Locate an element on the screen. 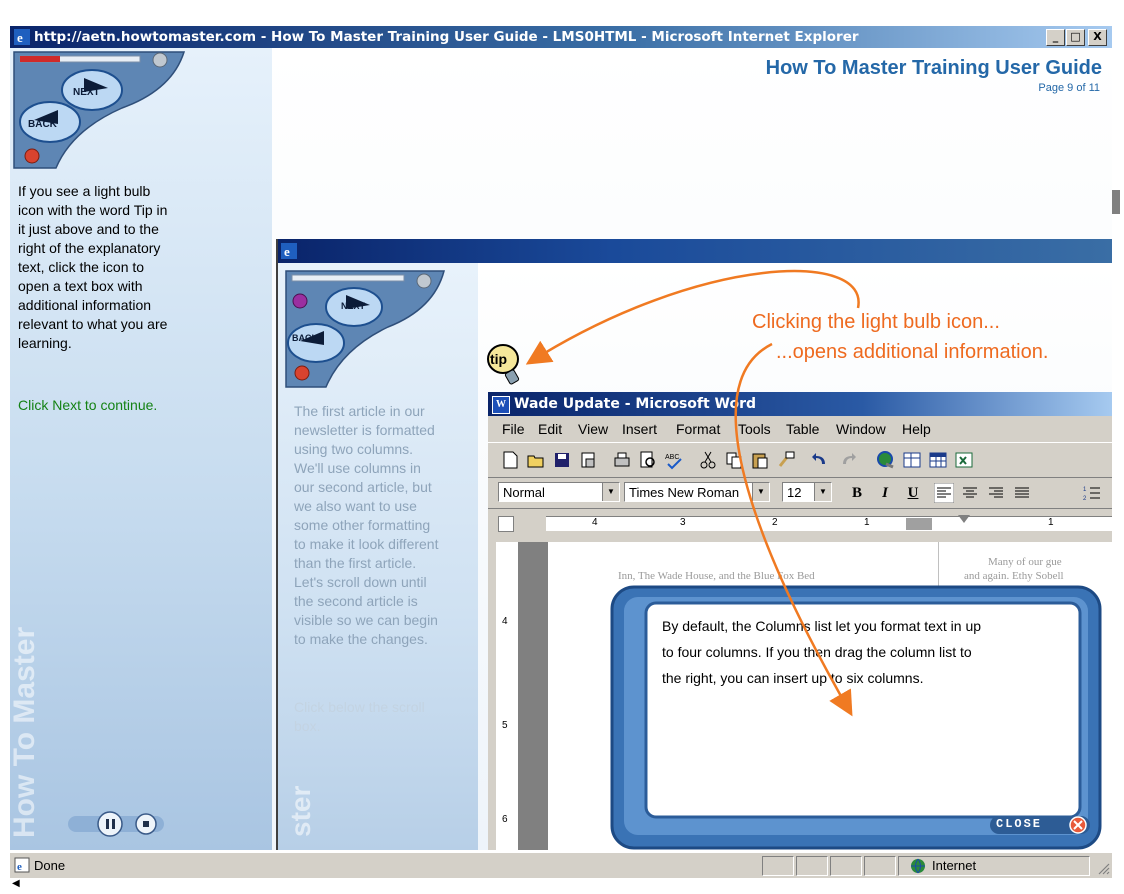 The height and width of the screenshot is (894, 1124). svg-text: e is located at coordinates (19, 867).